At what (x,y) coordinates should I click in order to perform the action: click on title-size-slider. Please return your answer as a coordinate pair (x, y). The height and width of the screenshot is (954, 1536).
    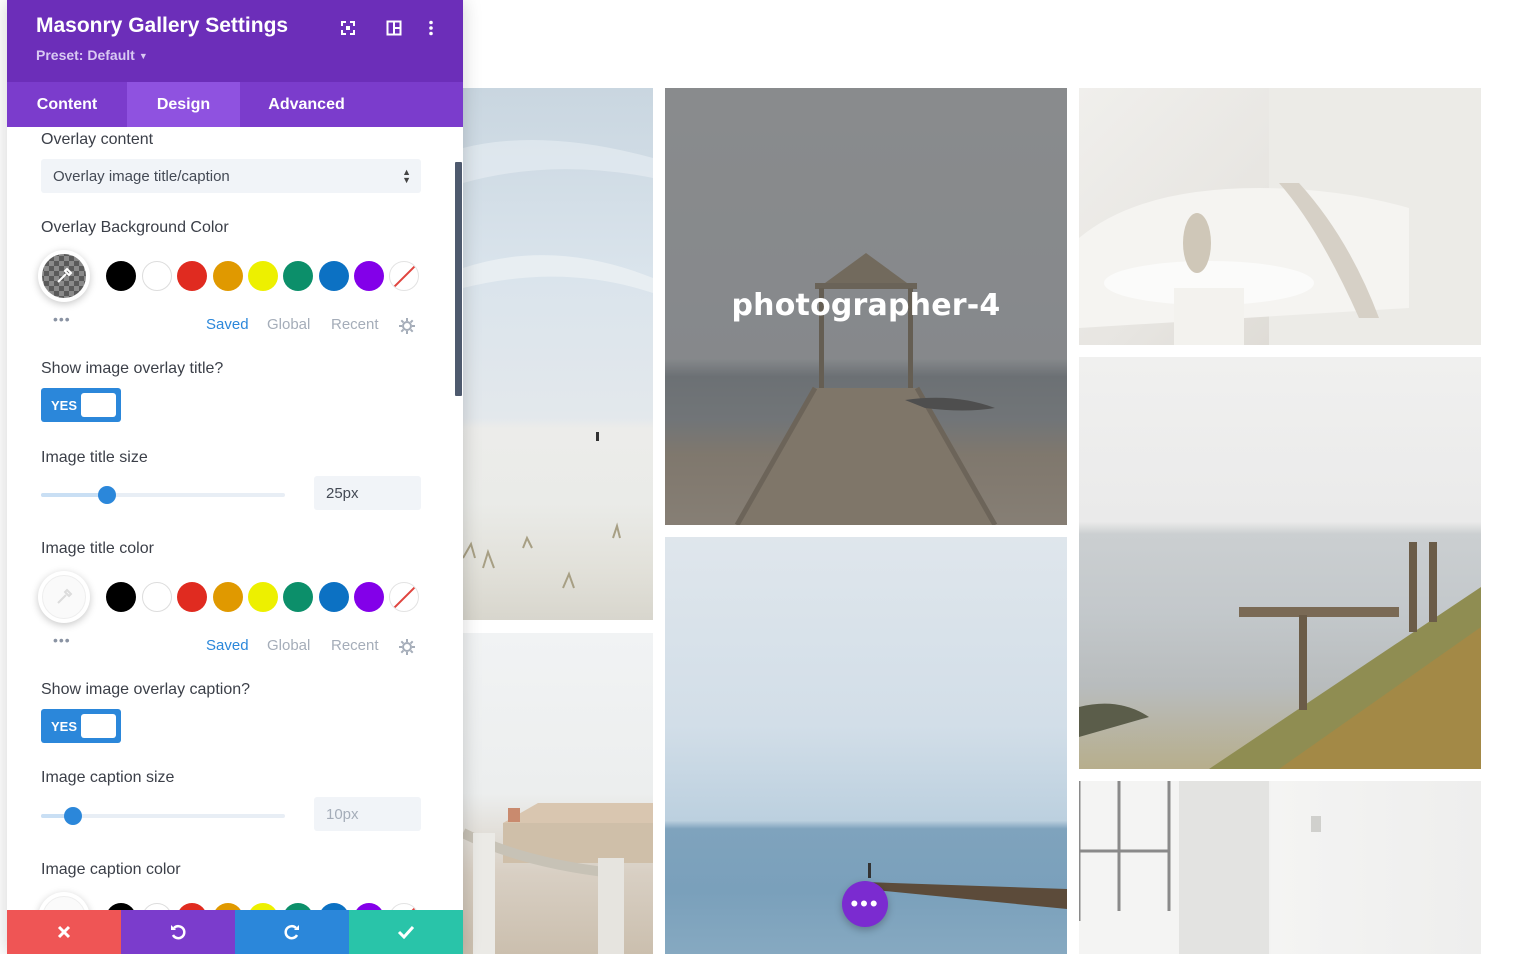
    Looking at the image, I should click on (163, 495).